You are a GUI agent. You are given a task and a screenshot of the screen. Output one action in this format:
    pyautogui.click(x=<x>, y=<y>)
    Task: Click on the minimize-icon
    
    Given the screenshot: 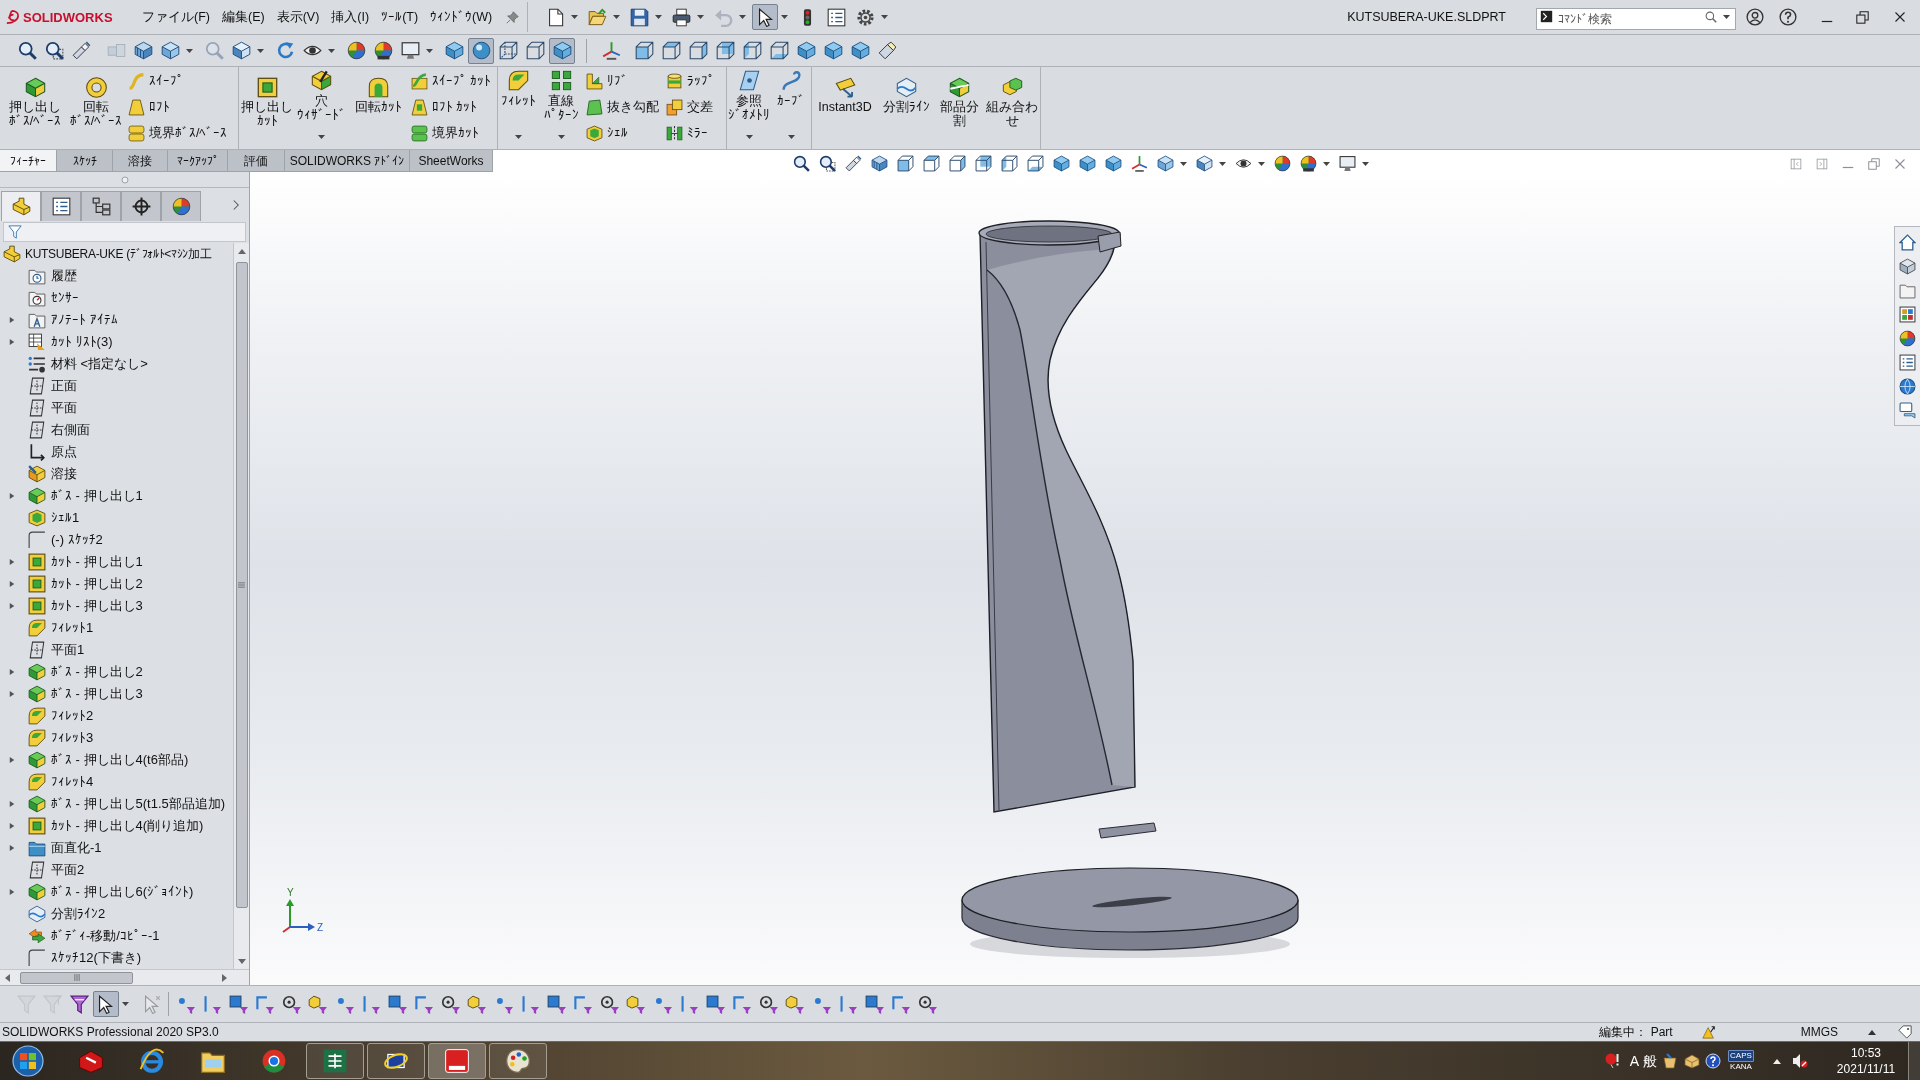 What is the action you would take?
    pyautogui.click(x=1827, y=21)
    